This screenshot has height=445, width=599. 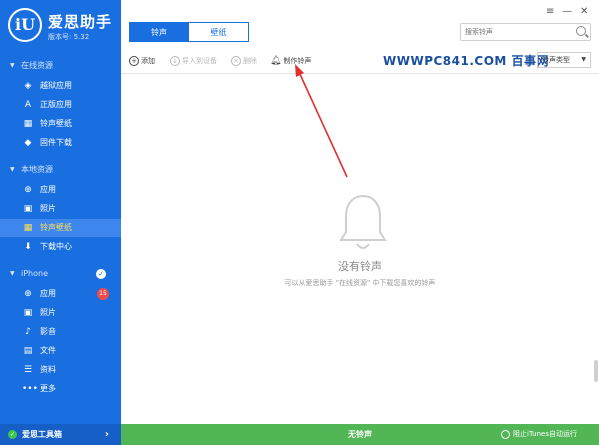 What do you see at coordinates (276, 61) in the screenshot?
I see `bell-icon: 🔔︎` at bounding box center [276, 61].